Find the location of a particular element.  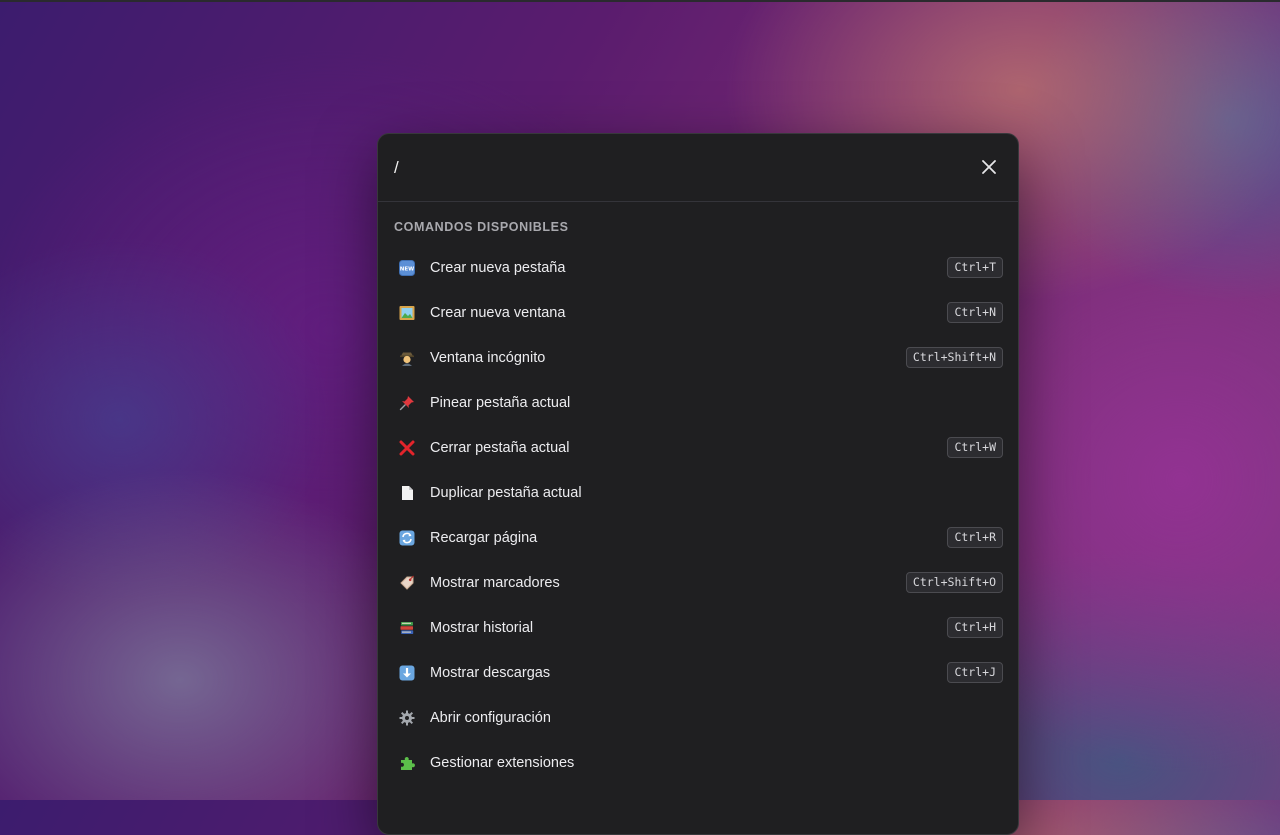

command-item-show-downloads: Mostrar descargas Ctrl+J is located at coordinates (698, 672).